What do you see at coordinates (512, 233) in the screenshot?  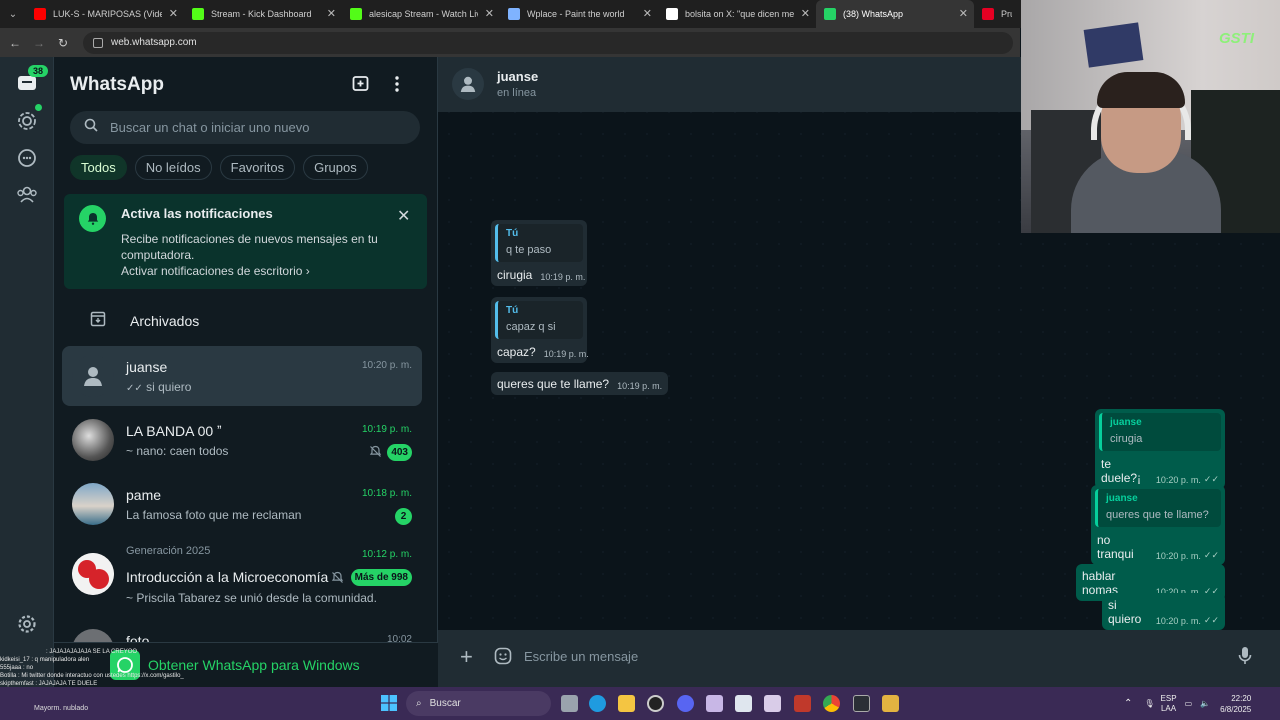 I see `quoted-author: Tú` at bounding box center [512, 233].